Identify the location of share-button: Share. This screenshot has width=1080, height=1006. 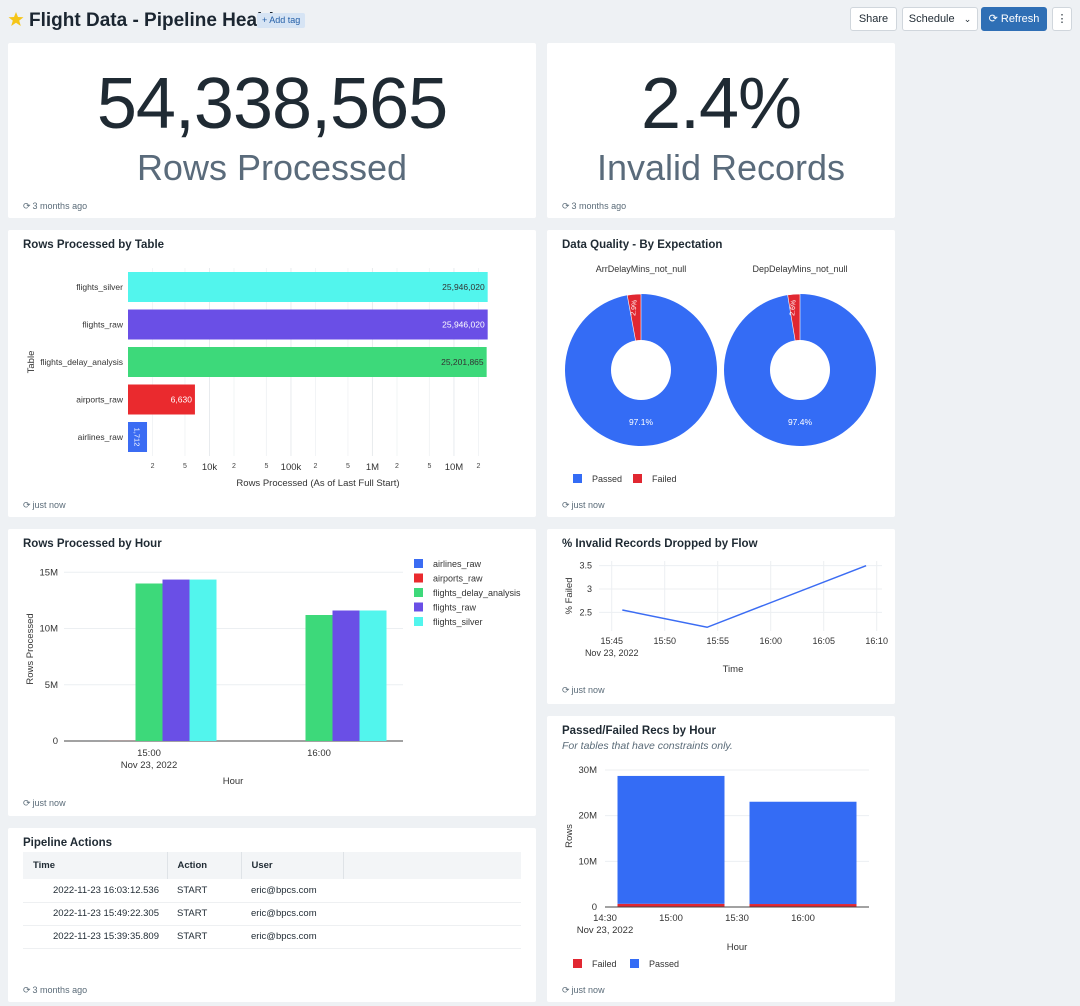
(873, 19).